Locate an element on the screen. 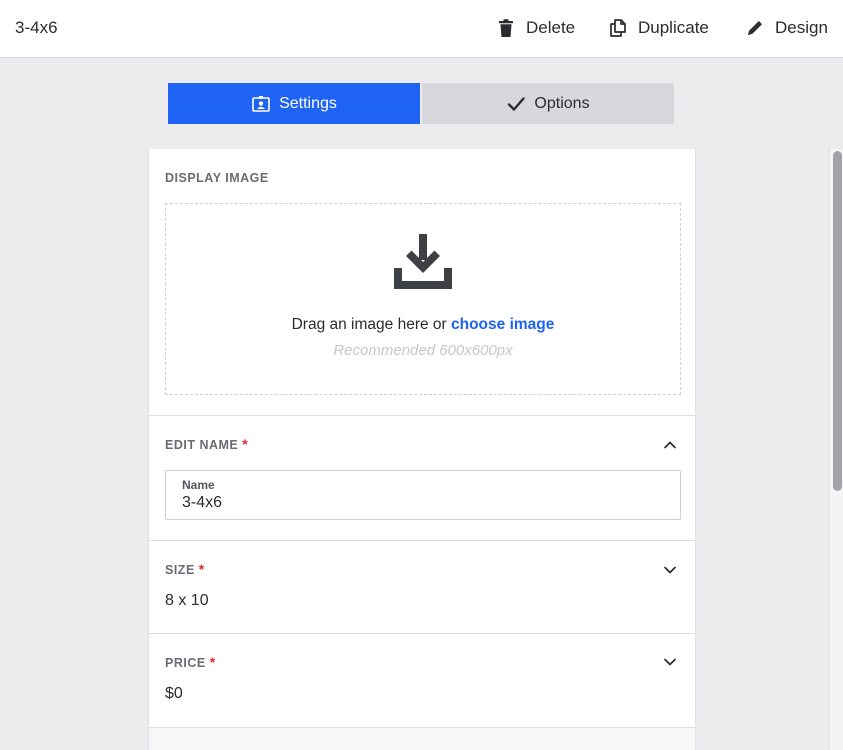  checkmark-icon is located at coordinates (517, 103).